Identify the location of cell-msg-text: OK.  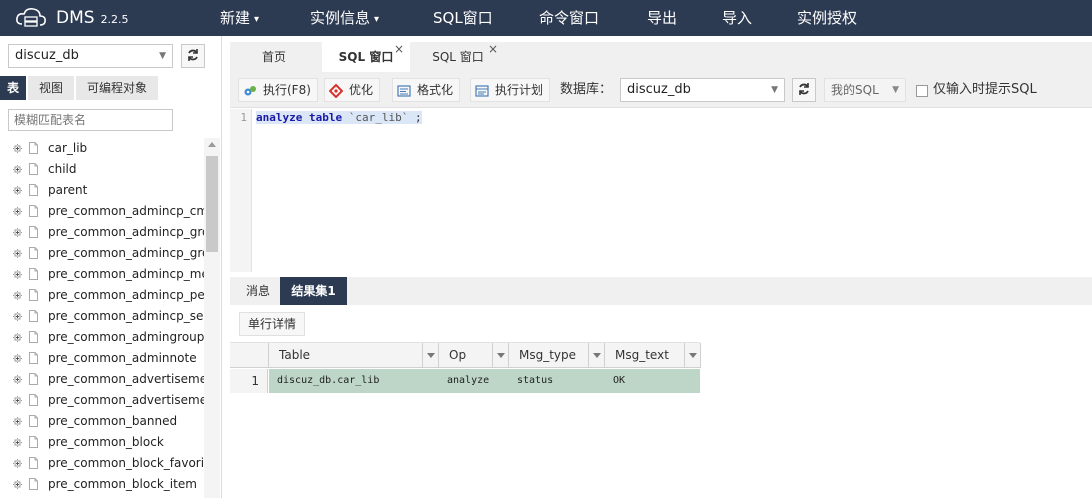
(615, 381).